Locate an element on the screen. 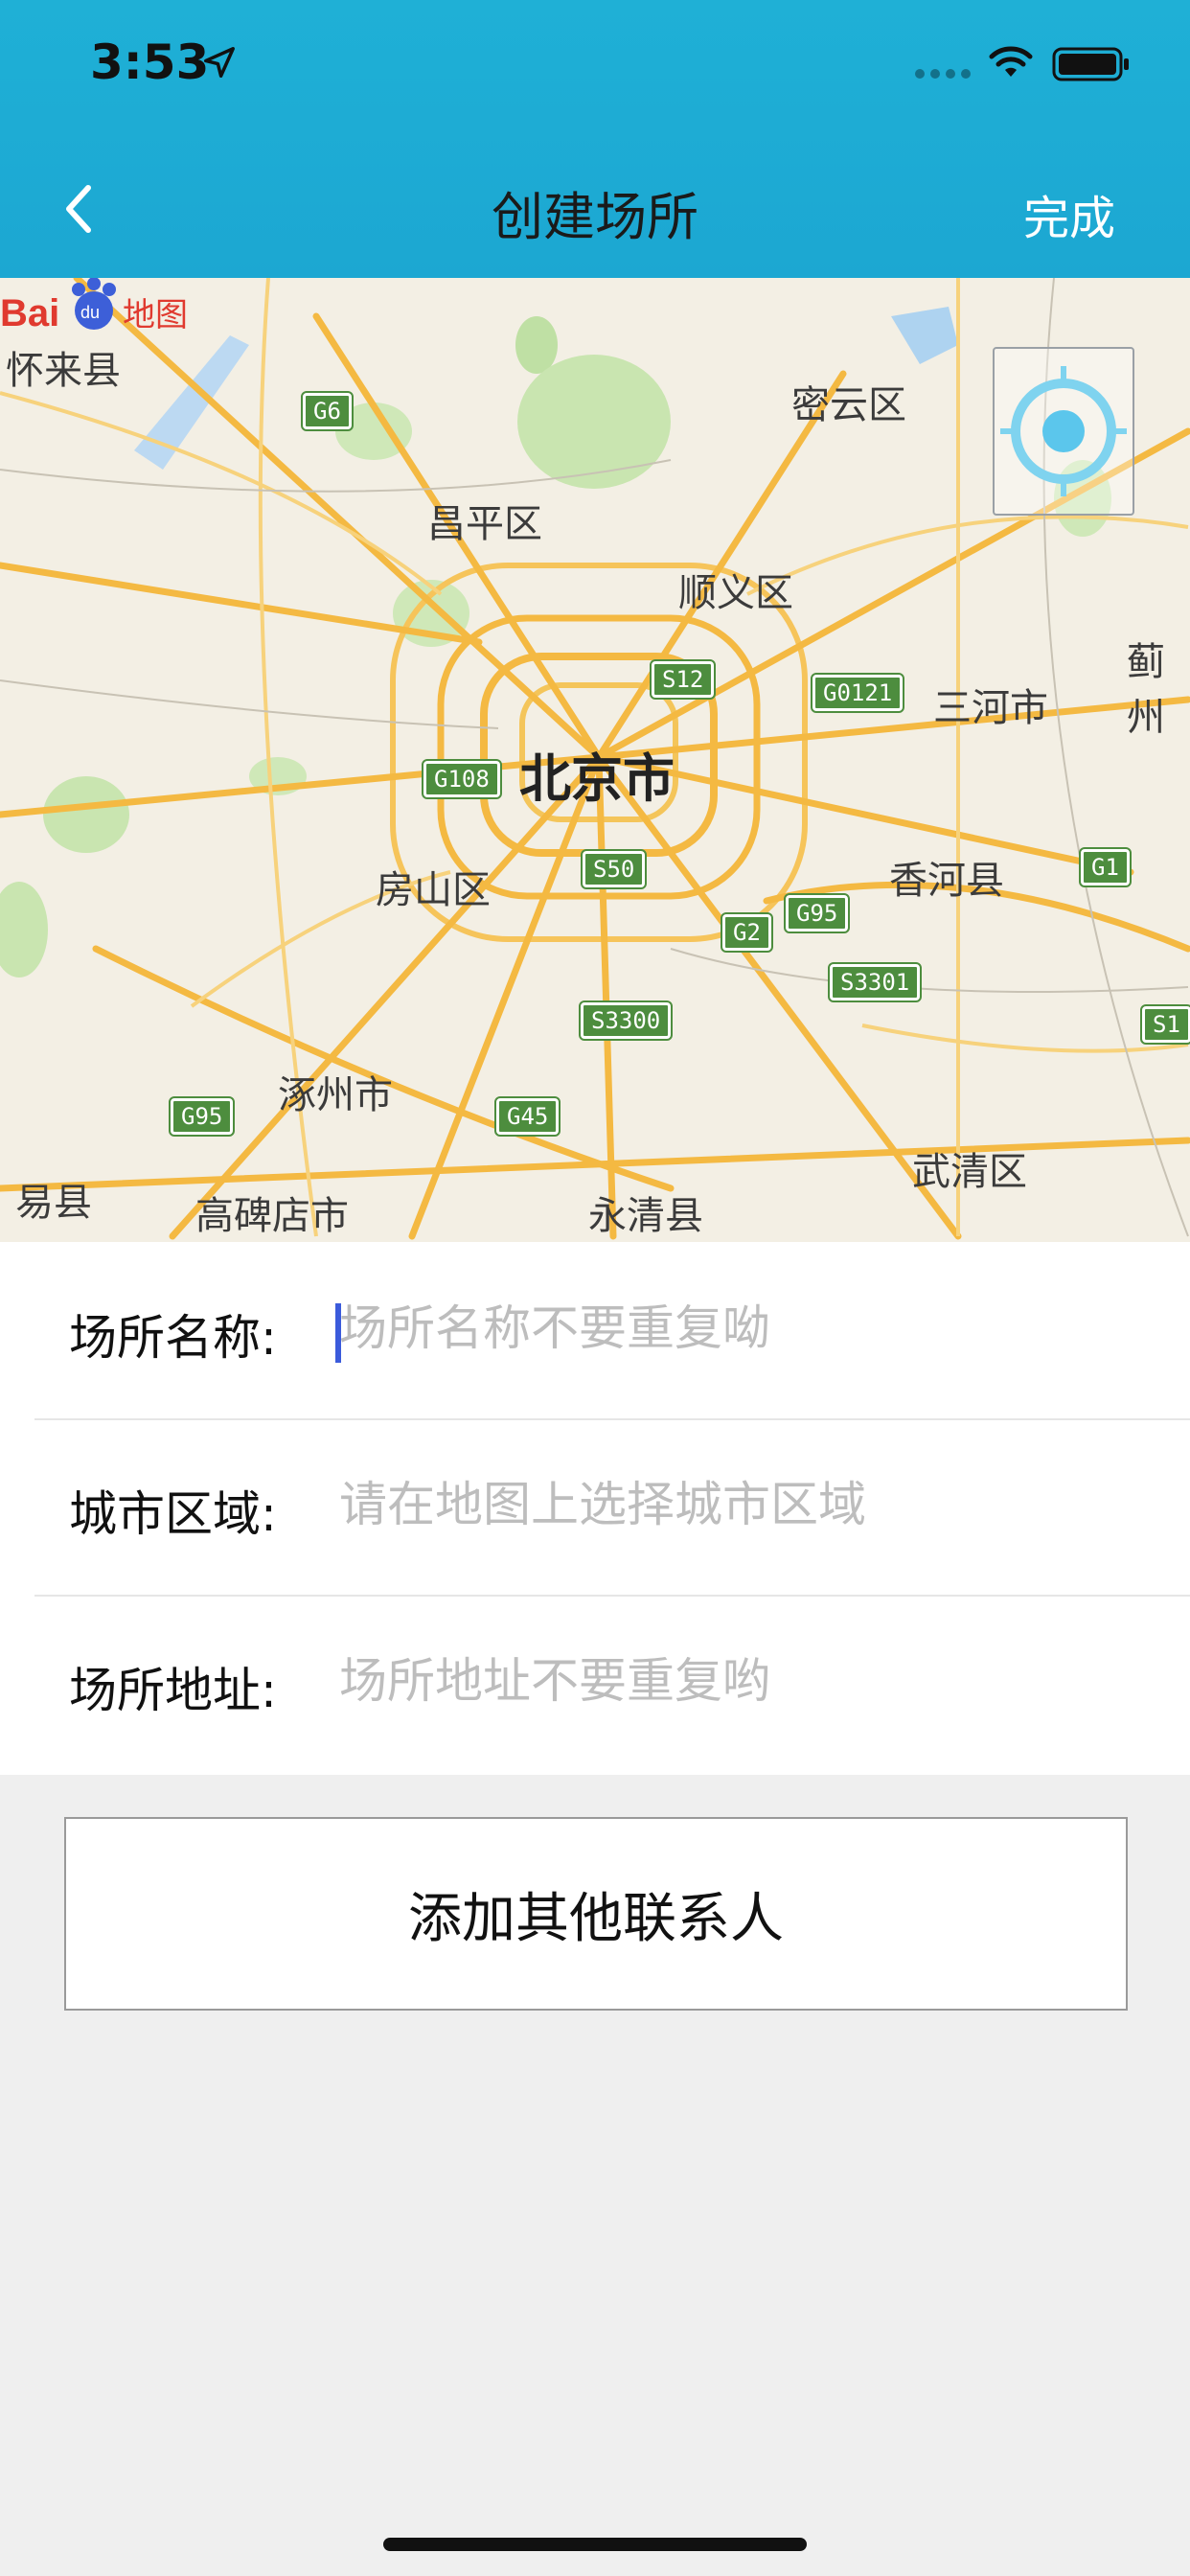 This screenshot has height=2576, width=1190. map-label-beijing: 北京市 is located at coordinates (597, 778).